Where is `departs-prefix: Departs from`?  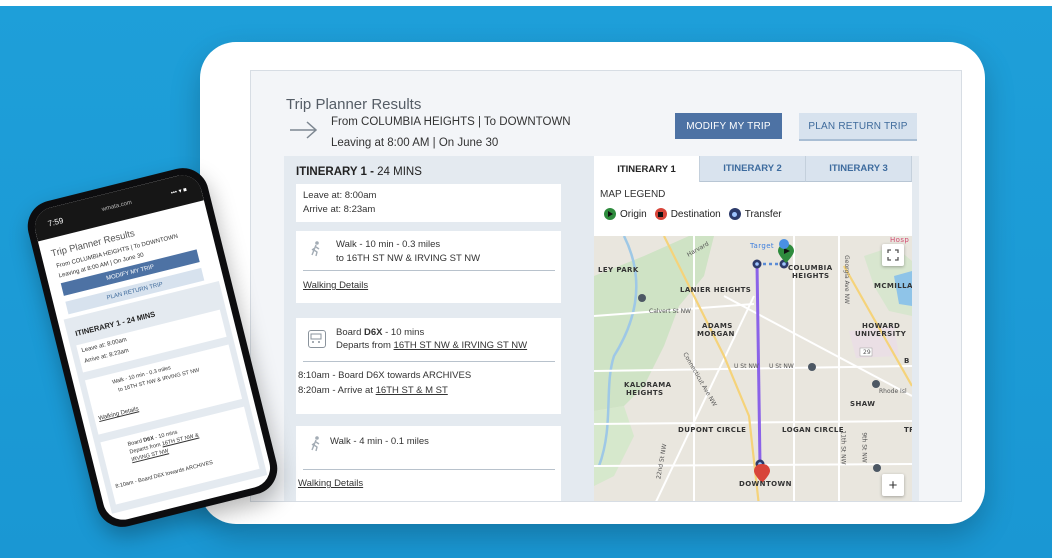 departs-prefix: Departs from is located at coordinates (365, 345).